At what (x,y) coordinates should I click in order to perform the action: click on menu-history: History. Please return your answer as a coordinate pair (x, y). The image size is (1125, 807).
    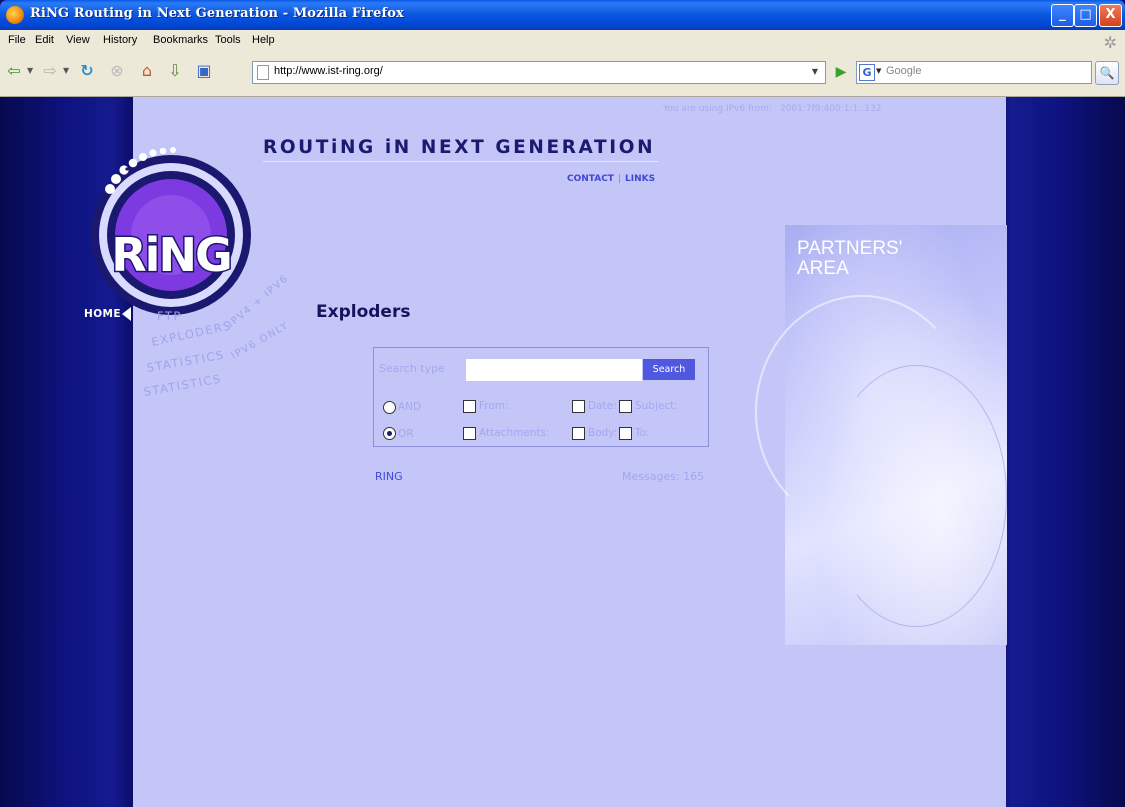
    Looking at the image, I should click on (120, 40).